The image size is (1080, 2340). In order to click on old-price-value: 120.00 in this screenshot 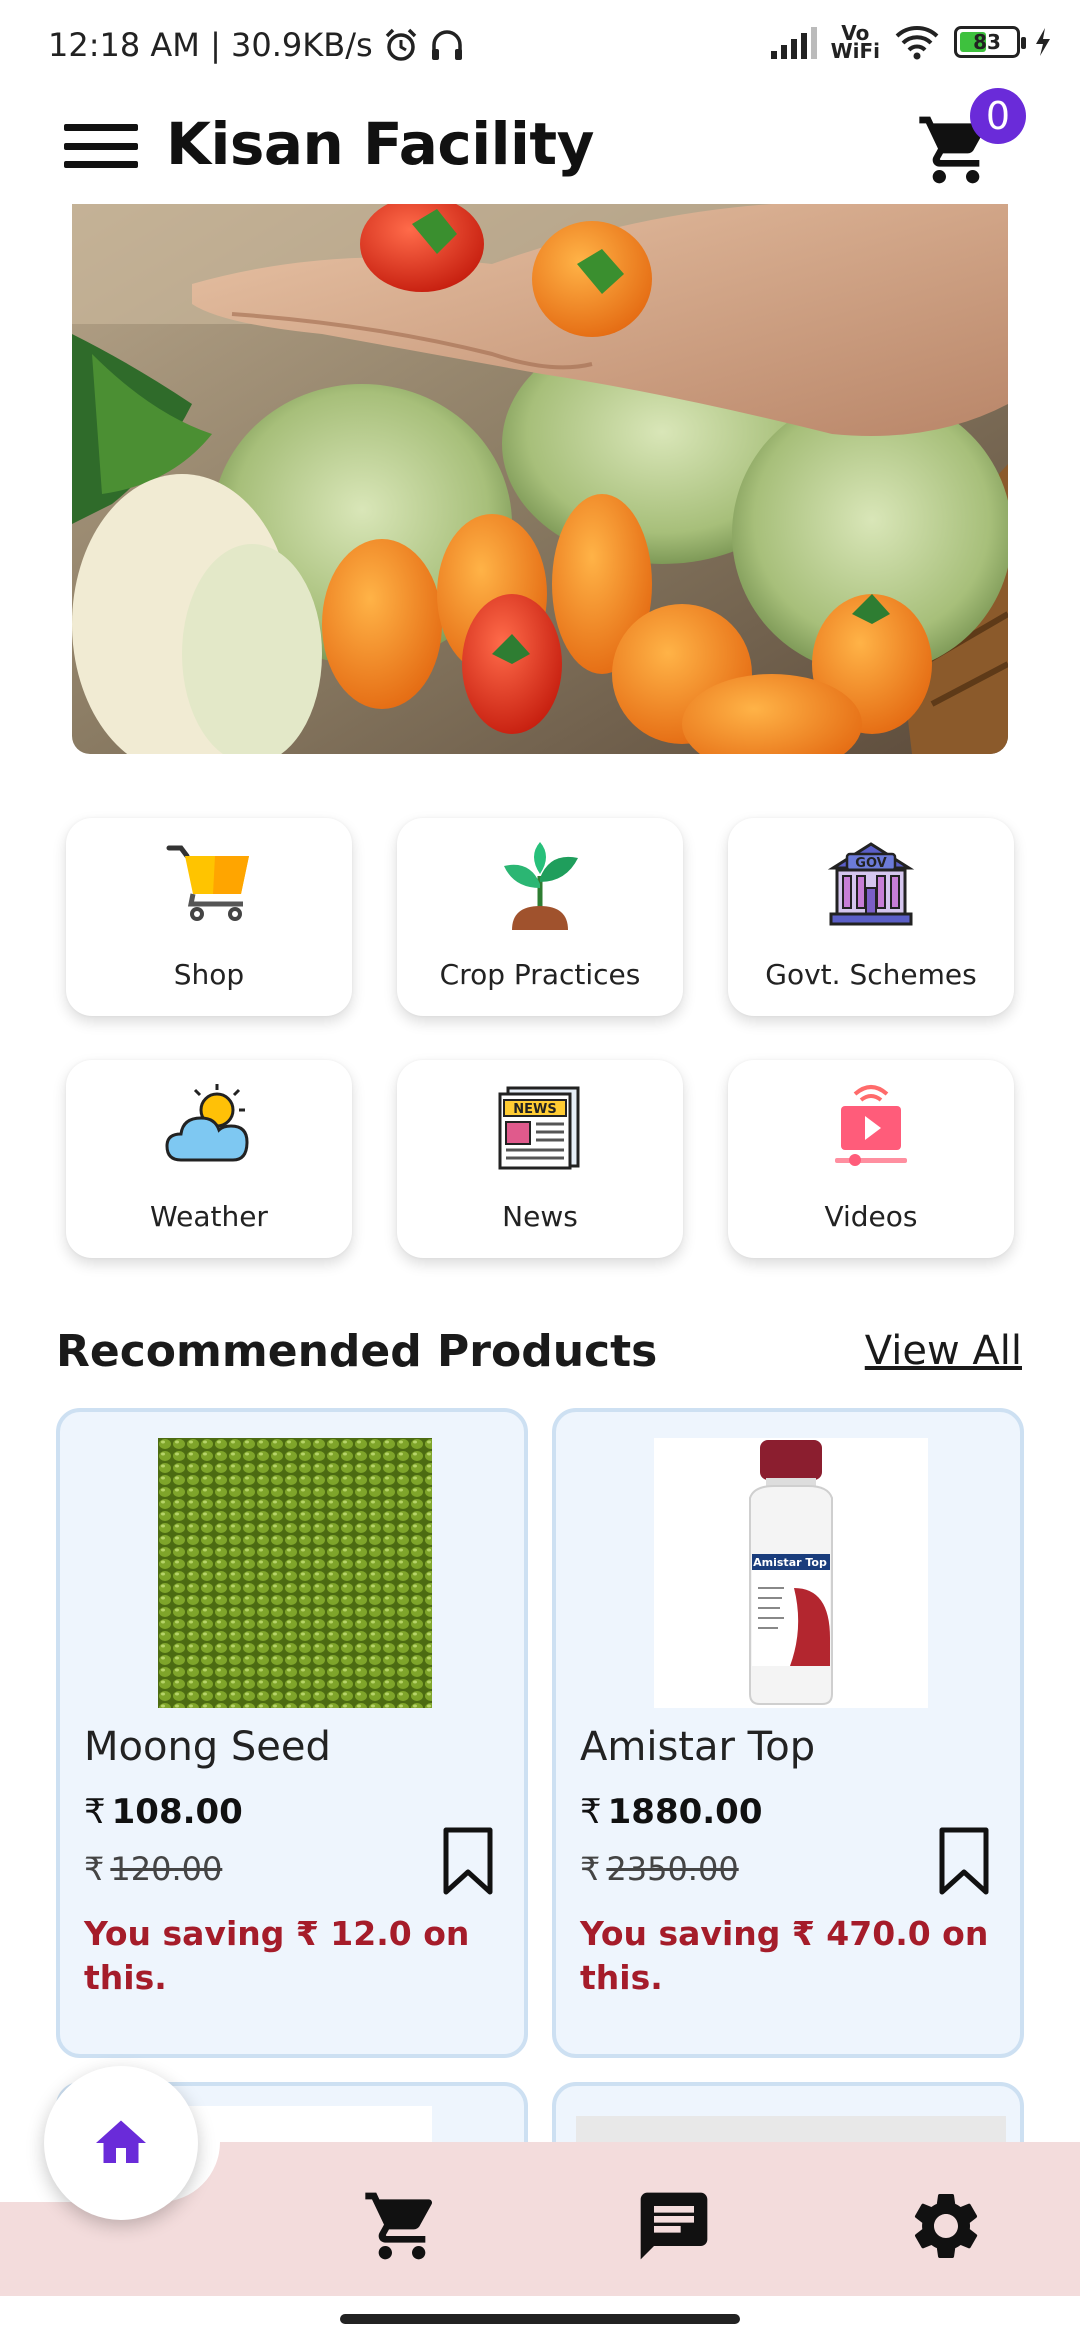, I will do `click(166, 1869)`.